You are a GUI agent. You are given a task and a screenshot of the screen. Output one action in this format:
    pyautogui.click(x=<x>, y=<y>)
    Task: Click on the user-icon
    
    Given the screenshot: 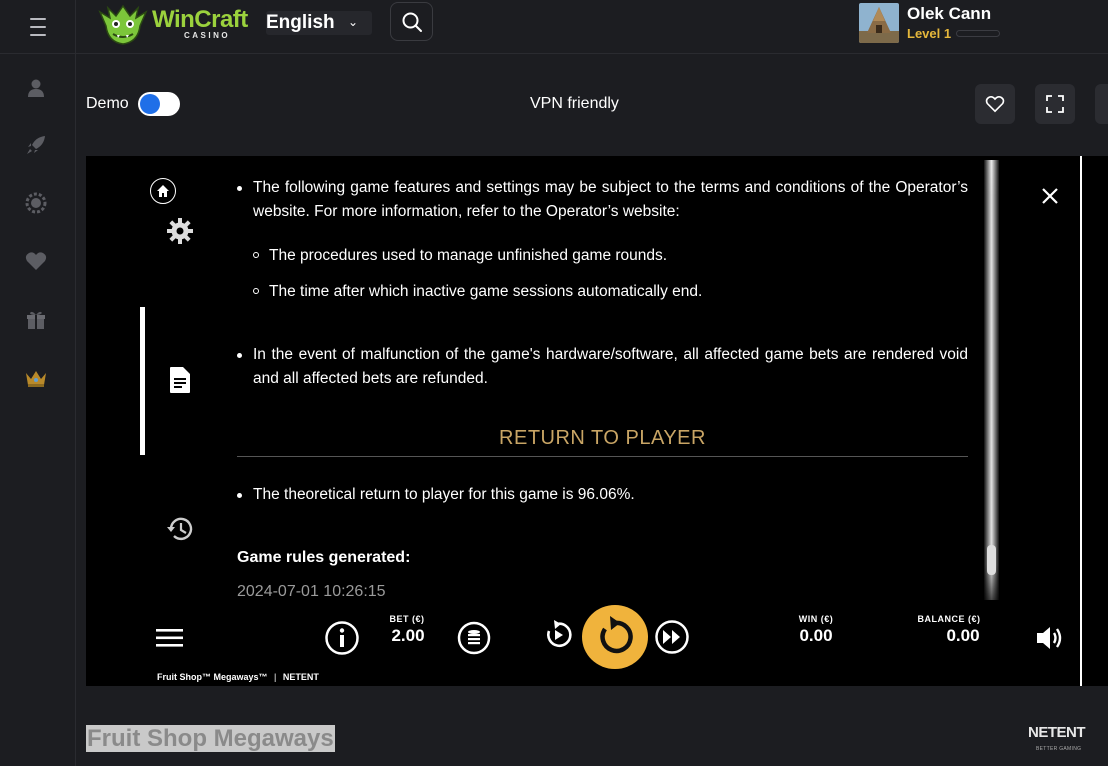 What is the action you would take?
    pyautogui.click(x=36, y=88)
    